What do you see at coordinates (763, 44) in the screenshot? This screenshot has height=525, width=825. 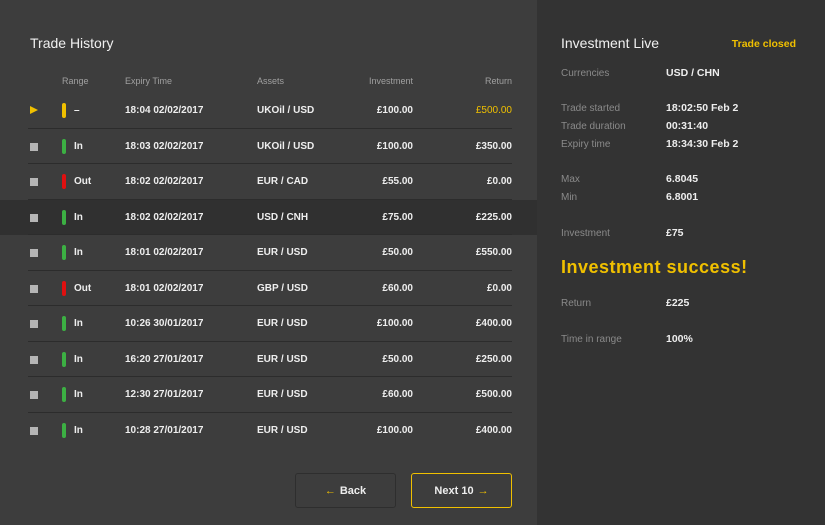 I see `trade-status: Trade closed` at bounding box center [763, 44].